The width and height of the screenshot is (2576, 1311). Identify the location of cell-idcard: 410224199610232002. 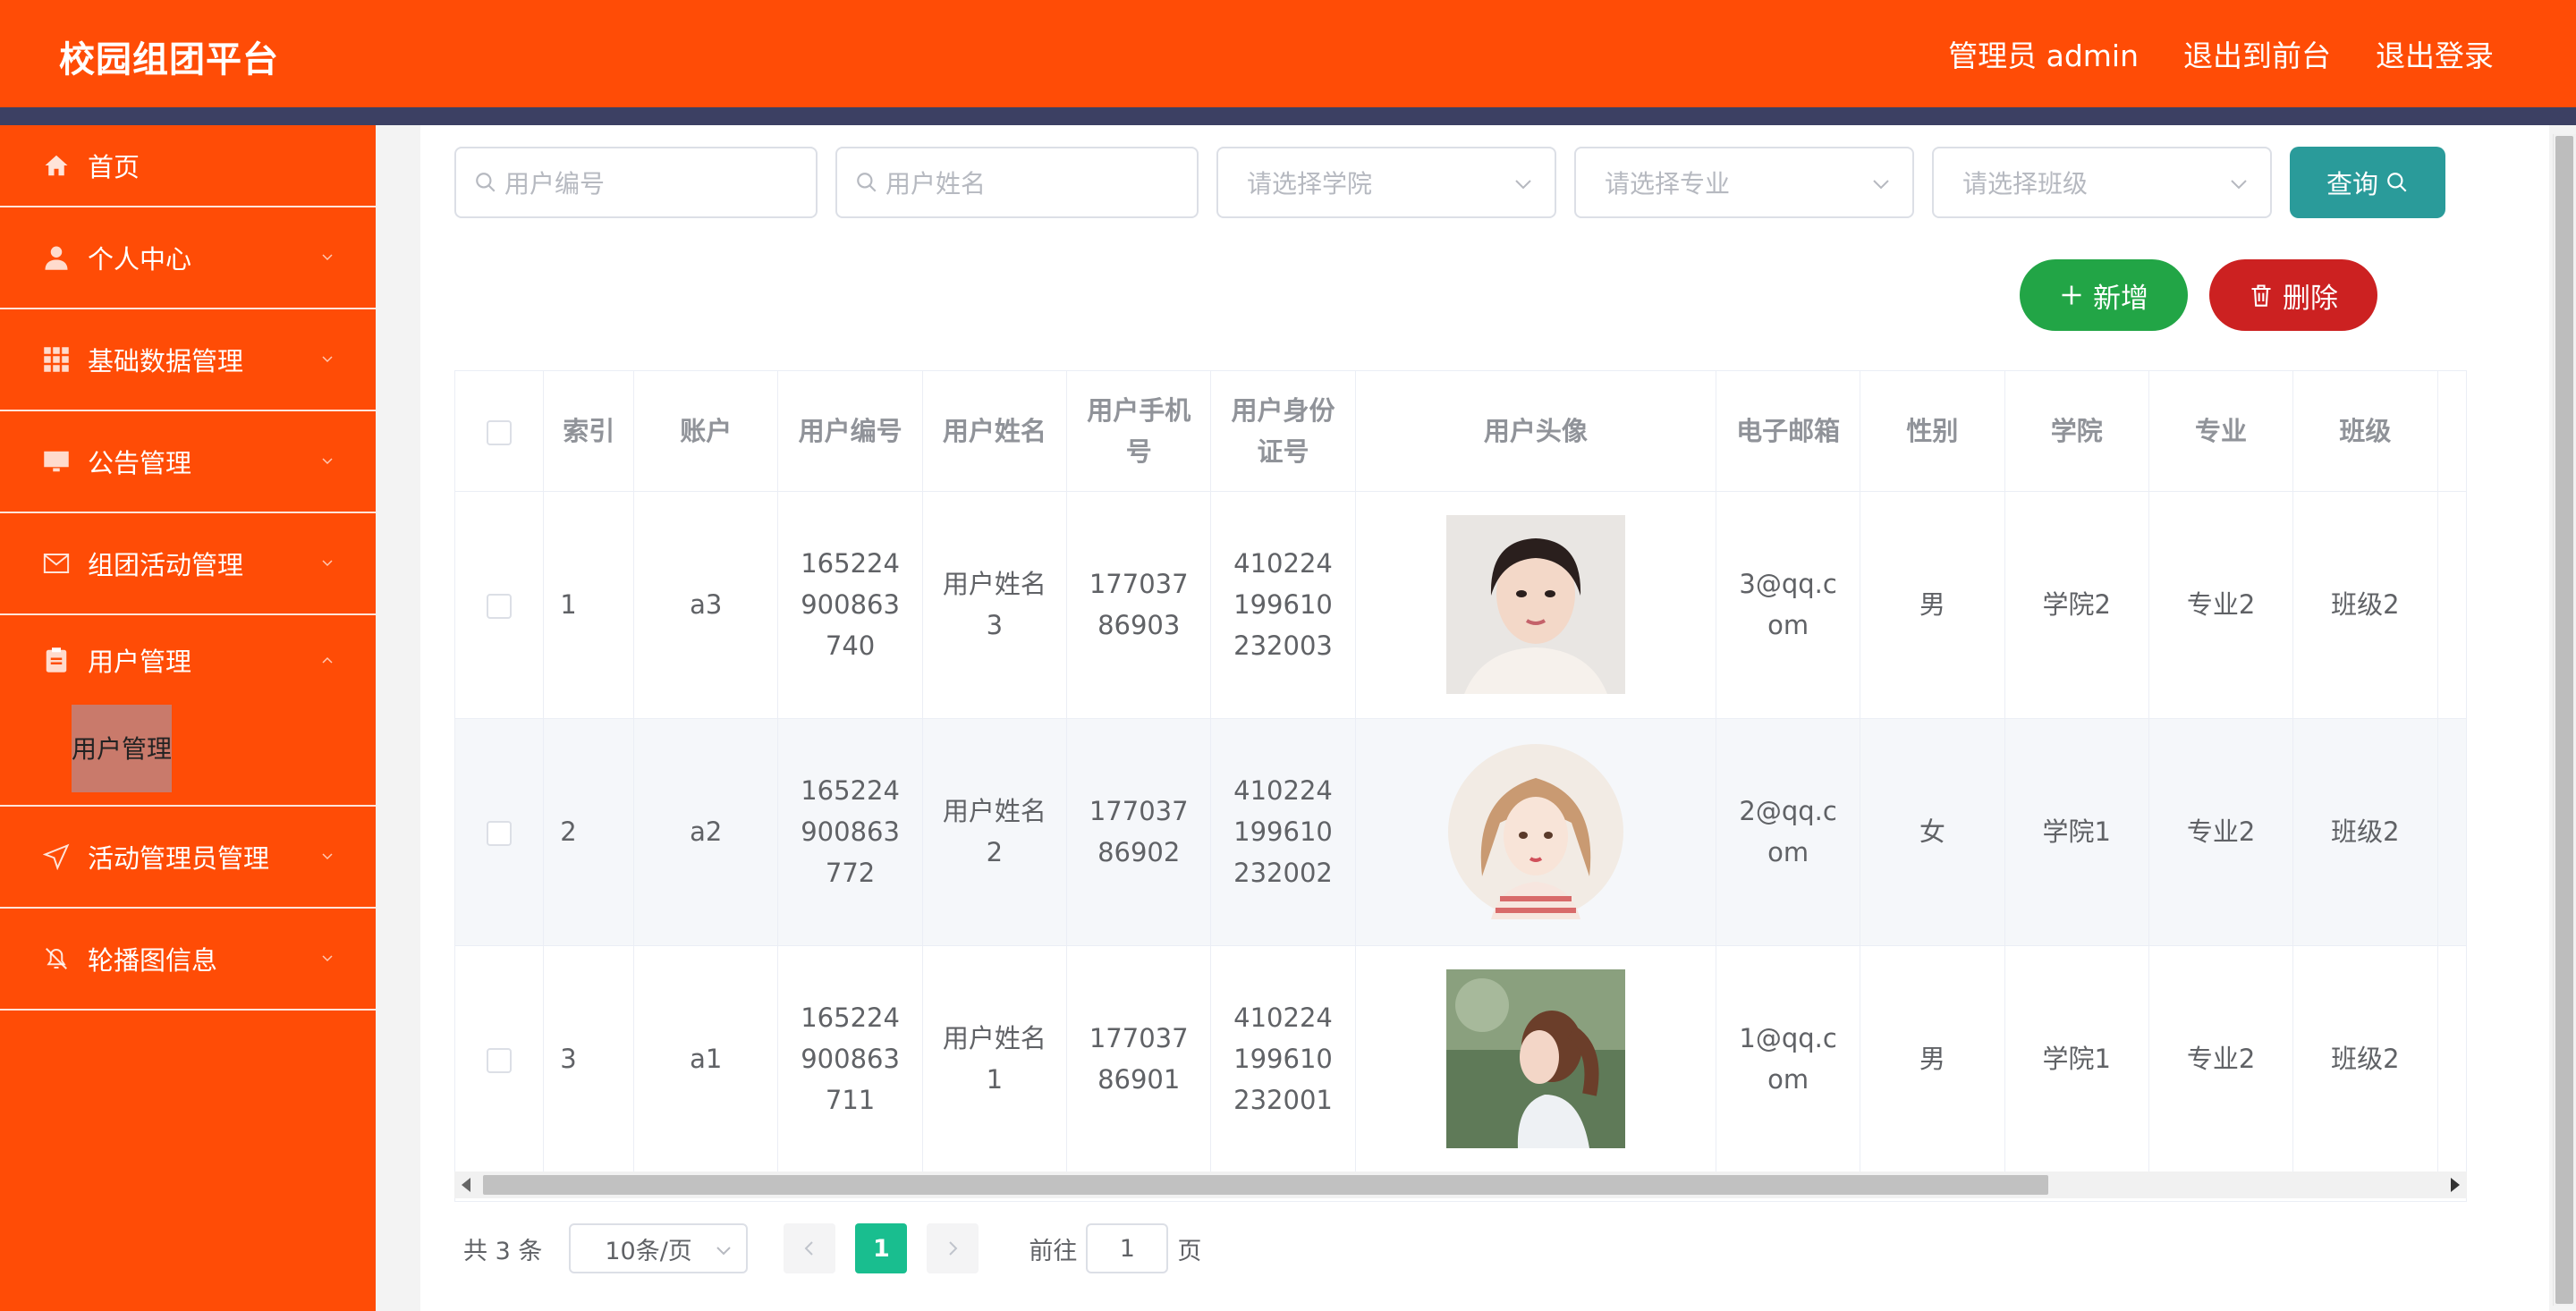
(1283, 832).